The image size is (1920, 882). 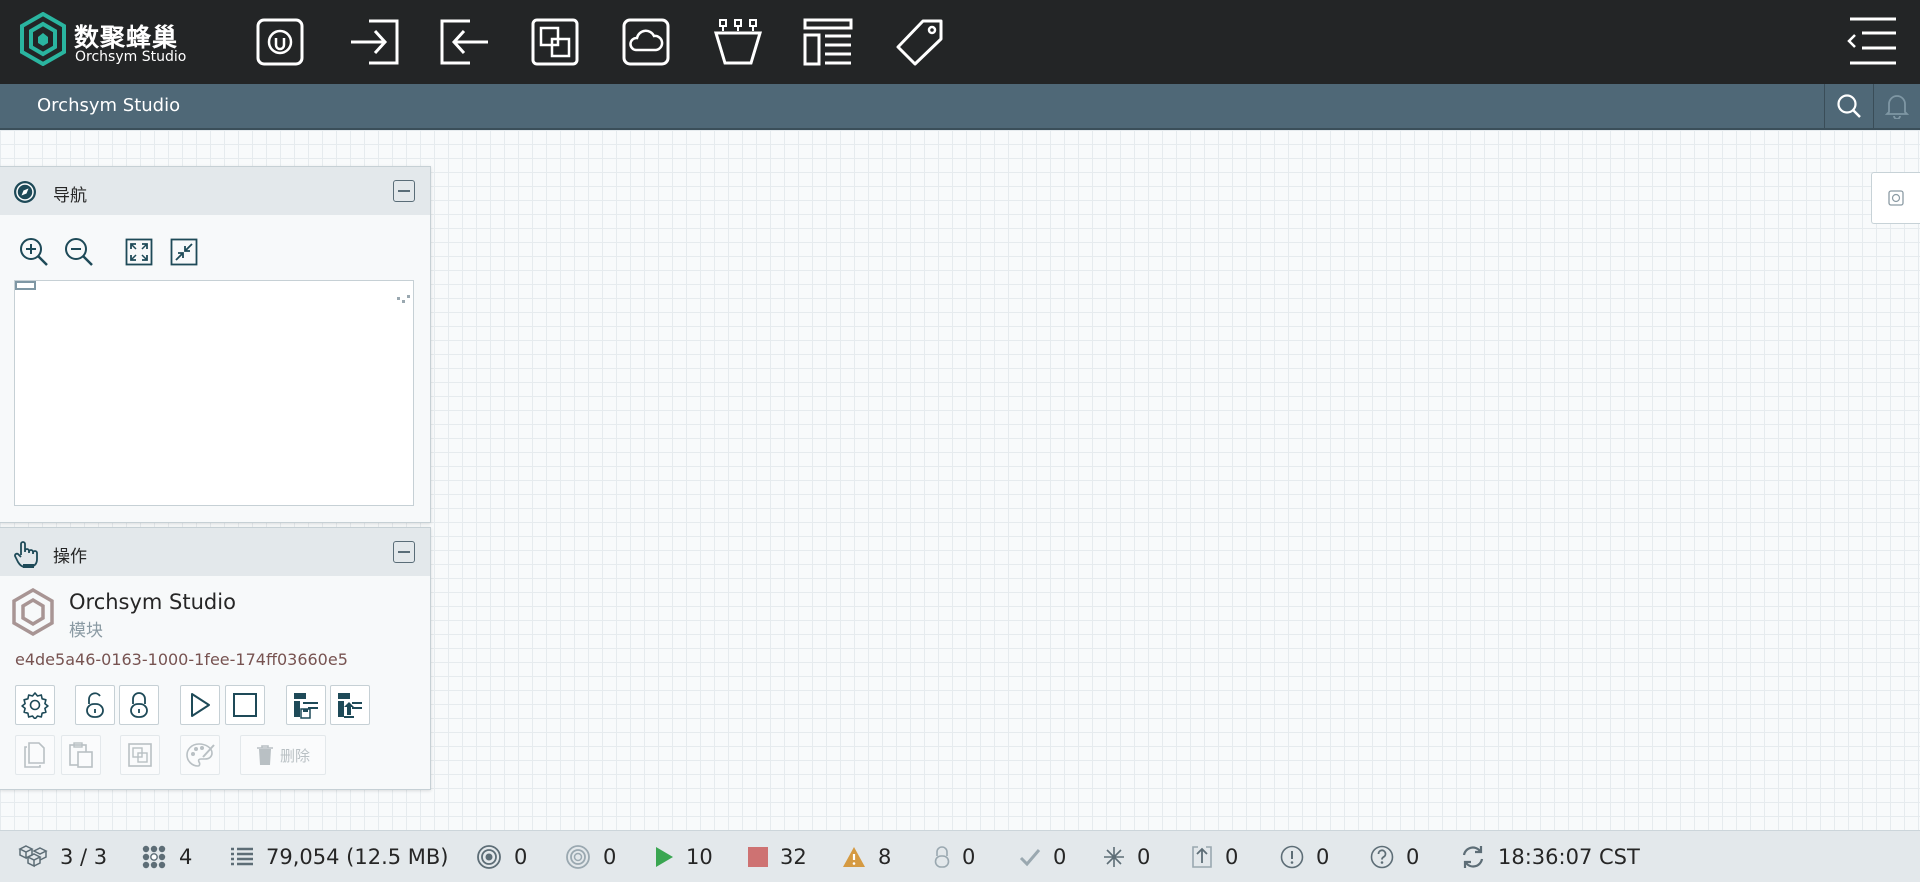 I want to click on output-port-icon, so click(x=464, y=42).